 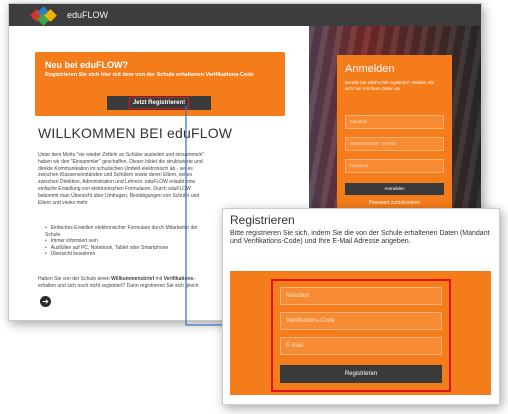 What do you see at coordinates (127, 254) in the screenshot?
I see `list-item: Übersicht bewahren` at bounding box center [127, 254].